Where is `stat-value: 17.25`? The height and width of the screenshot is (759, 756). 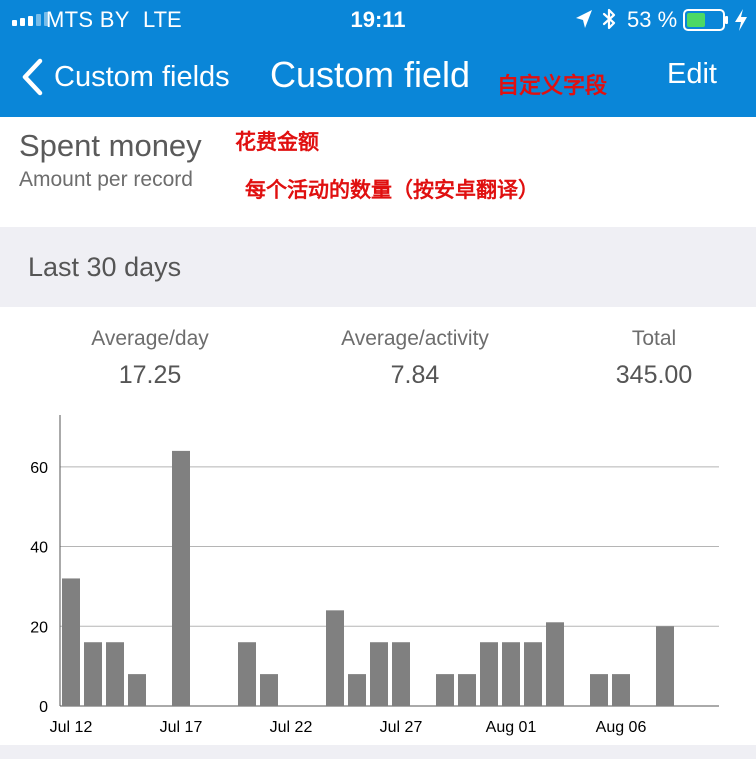
stat-value: 17.25 is located at coordinates (150, 375).